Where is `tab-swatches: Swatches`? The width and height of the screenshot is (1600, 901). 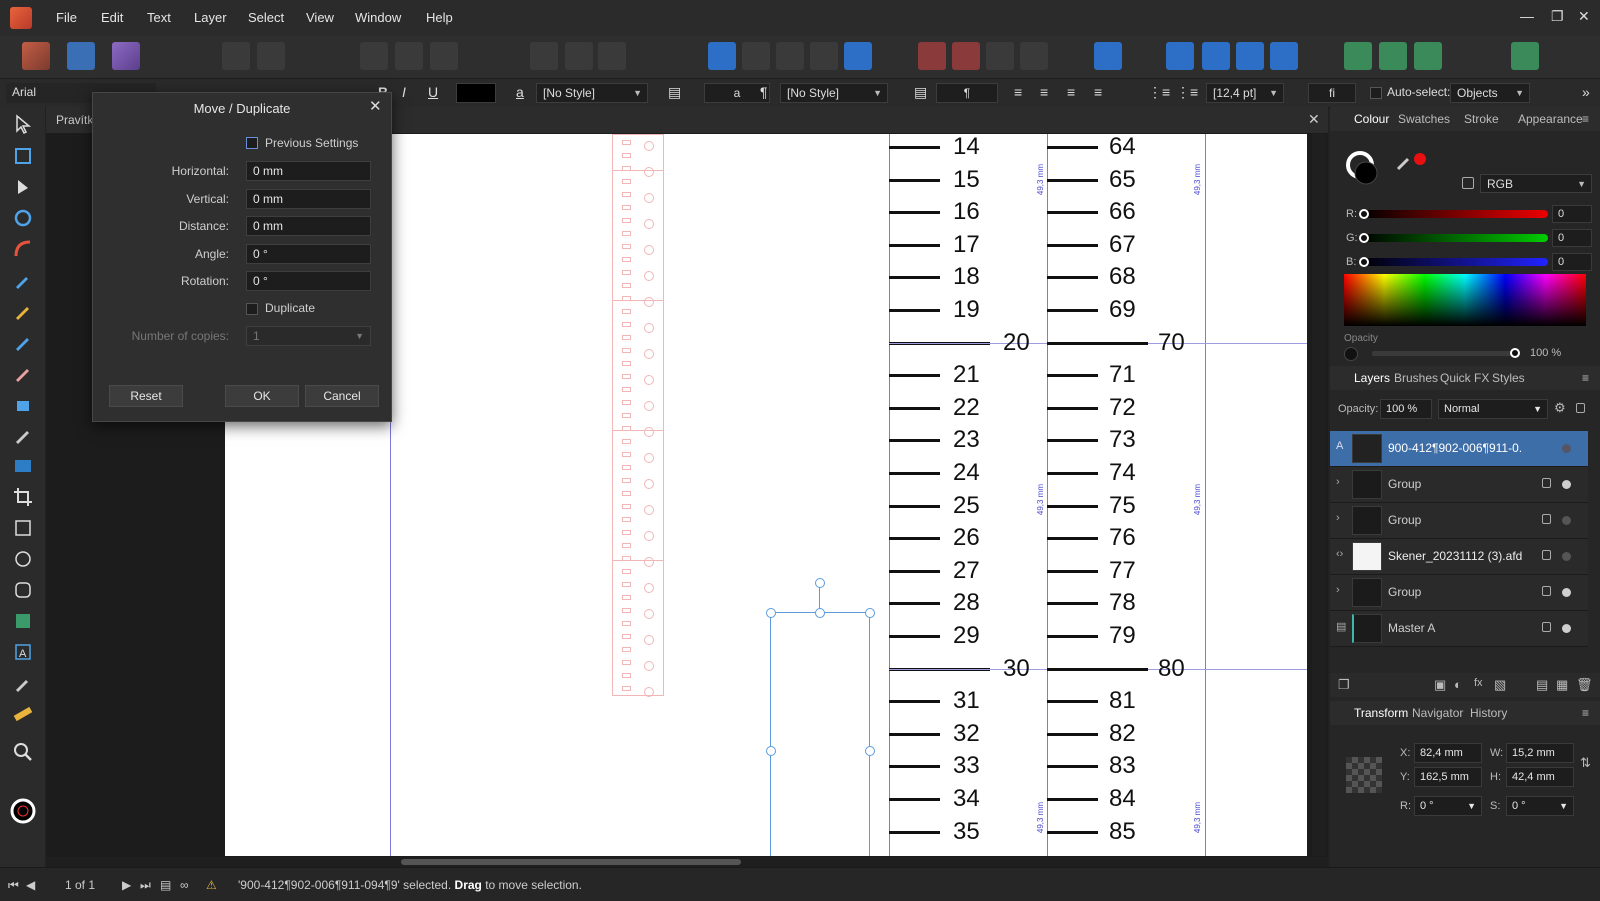
tab-swatches: Swatches is located at coordinates (1424, 119).